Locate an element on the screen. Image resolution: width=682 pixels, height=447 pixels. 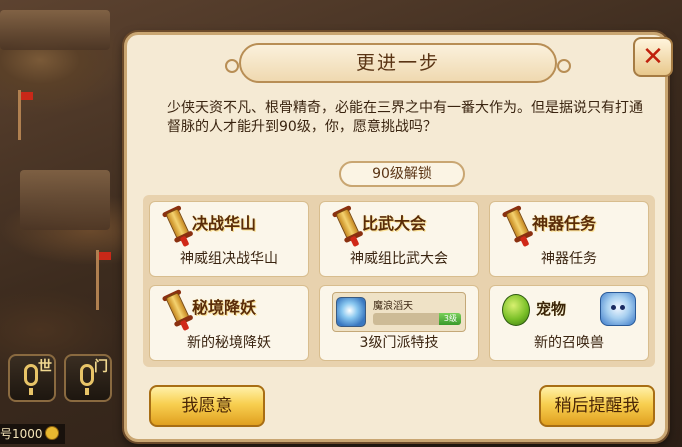
beast-icon is located at coordinates (618, 309).